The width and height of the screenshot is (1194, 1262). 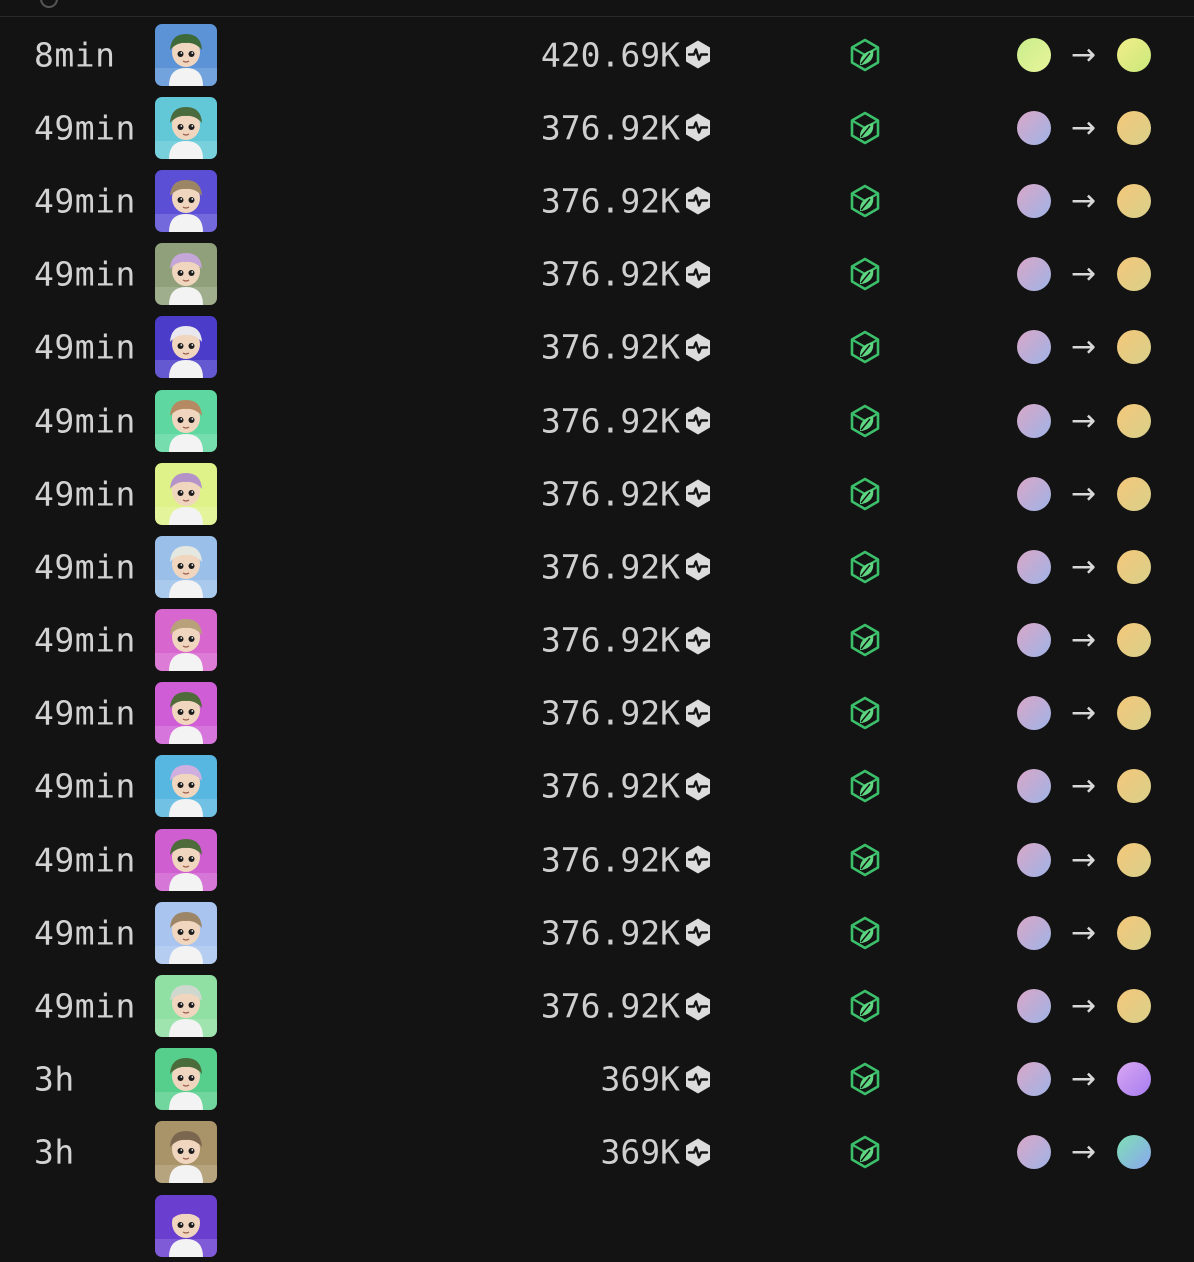 What do you see at coordinates (698, 567) in the screenshot?
I see `flow-token-icon` at bounding box center [698, 567].